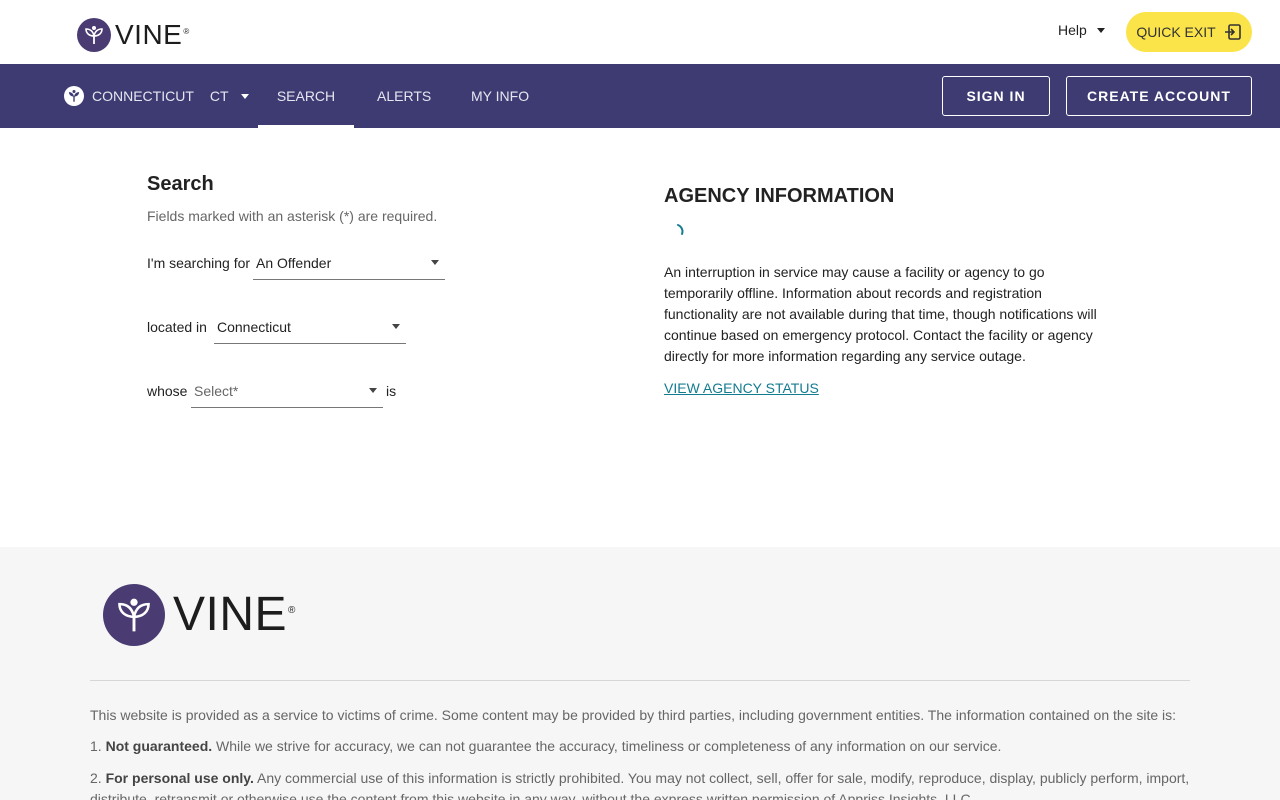 This screenshot has width=1280, height=800. Describe the element at coordinates (287, 391) in the screenshot. I see `whose-select: Select*` at that location.